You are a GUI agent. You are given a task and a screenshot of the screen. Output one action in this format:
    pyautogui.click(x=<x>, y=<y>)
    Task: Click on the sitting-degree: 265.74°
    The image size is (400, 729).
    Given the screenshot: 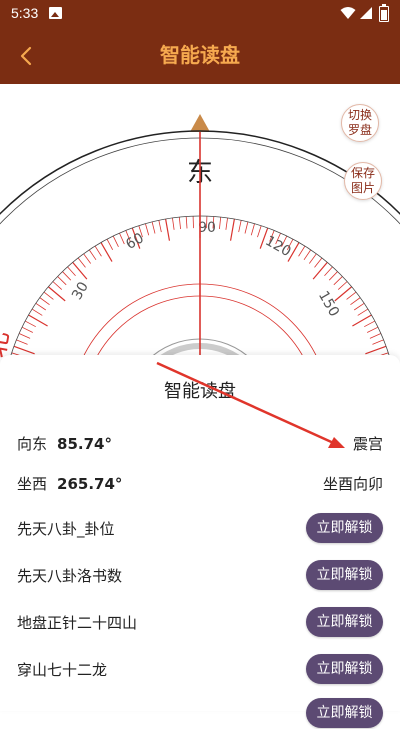 What is the action you would take?
    pyautogui.click(x=89, y=484)
    